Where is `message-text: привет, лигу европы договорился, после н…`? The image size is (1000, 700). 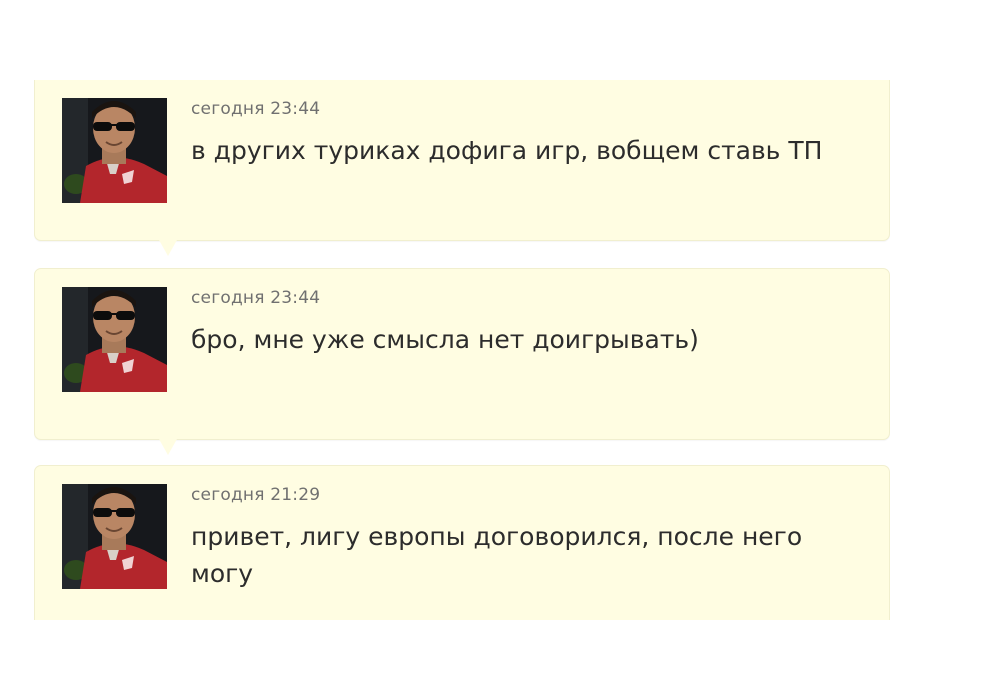 message-text: привет, лигу европы договорился, после н… is located at coordinates (497, 555).